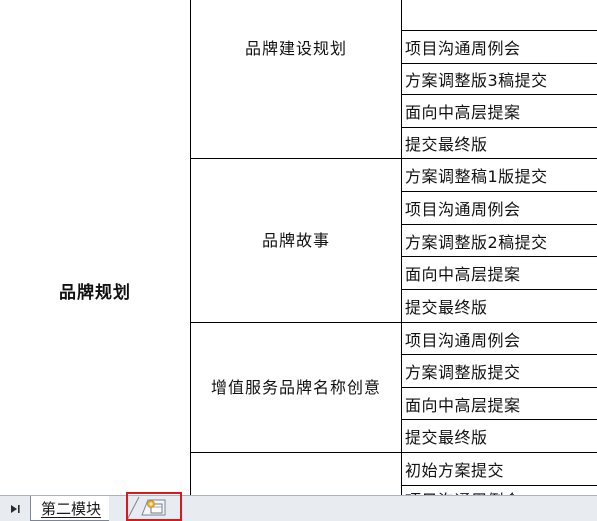 The height and width of the screenshot is (521, 597). I want to click on task-cell: 方案调整稿1版提交, so click(499, 175).